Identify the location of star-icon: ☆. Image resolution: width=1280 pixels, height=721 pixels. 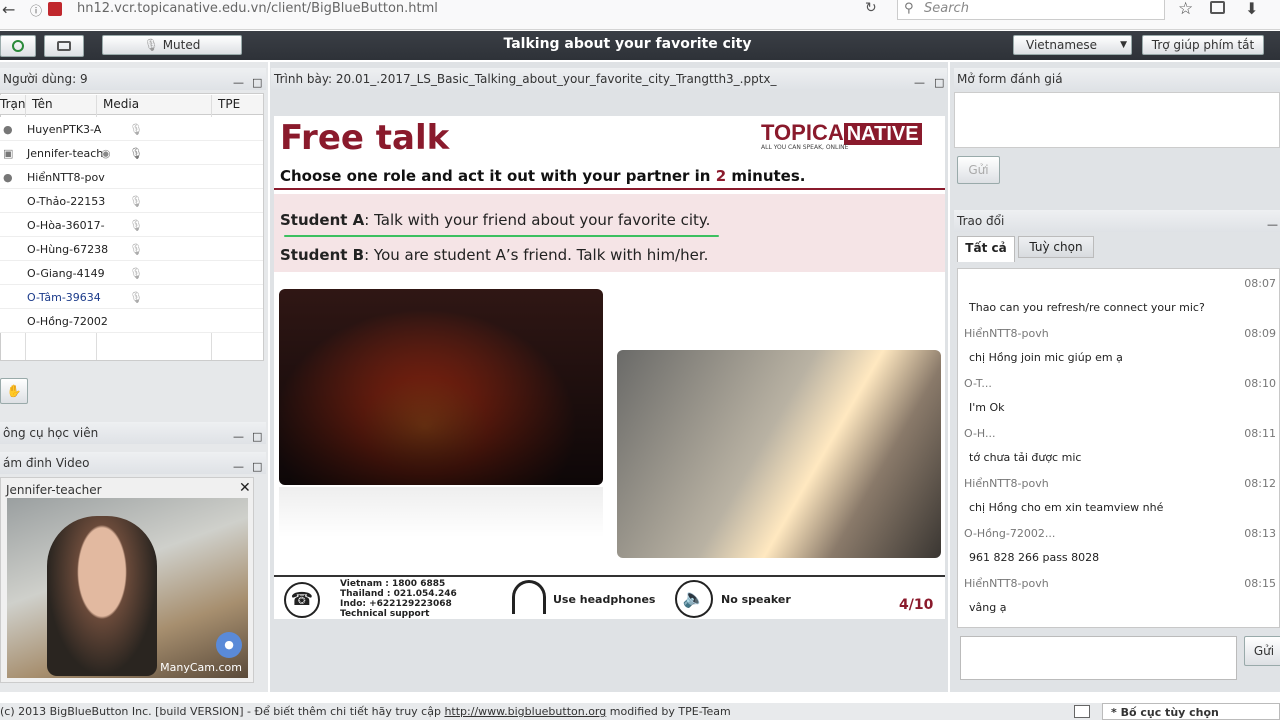
(1185, 9).